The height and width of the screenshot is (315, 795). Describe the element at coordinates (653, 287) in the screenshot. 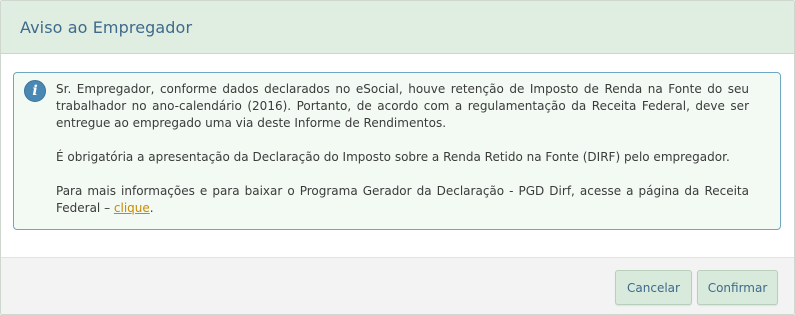

I see `cancel-button: Cancelar` at that location.